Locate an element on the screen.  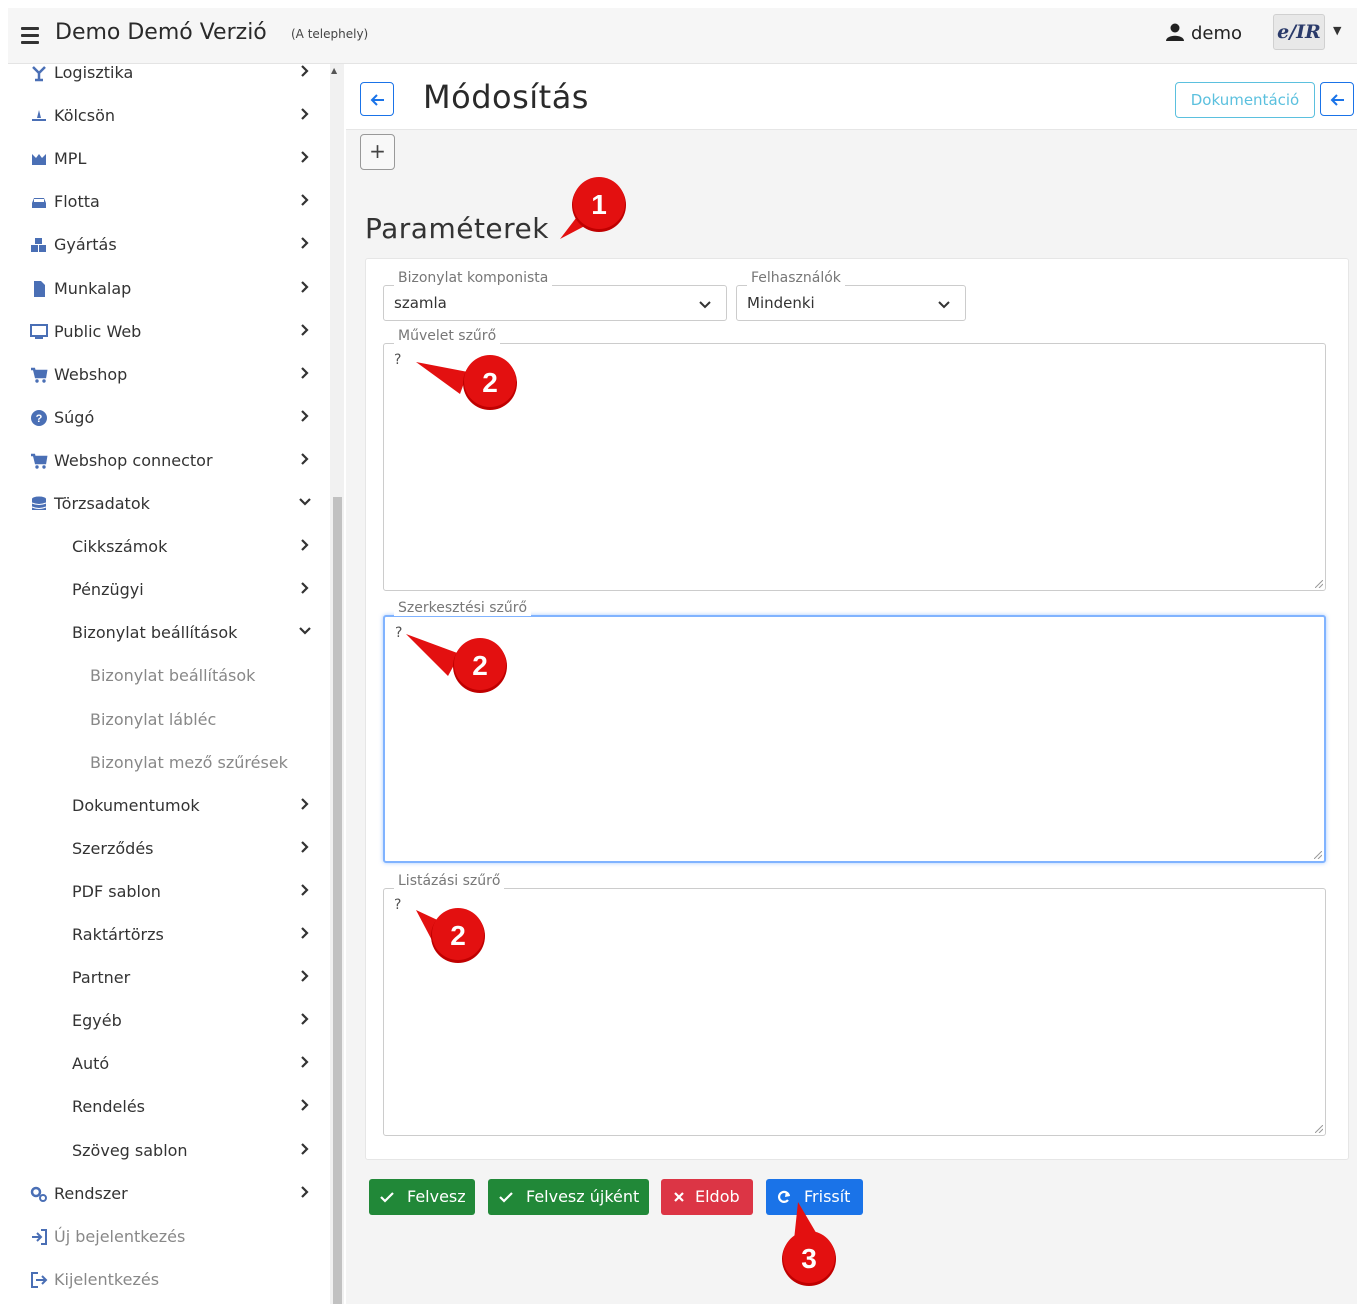
felvesz-ujkent-button: Felvesz újként is located at coordinates (568, 1197).